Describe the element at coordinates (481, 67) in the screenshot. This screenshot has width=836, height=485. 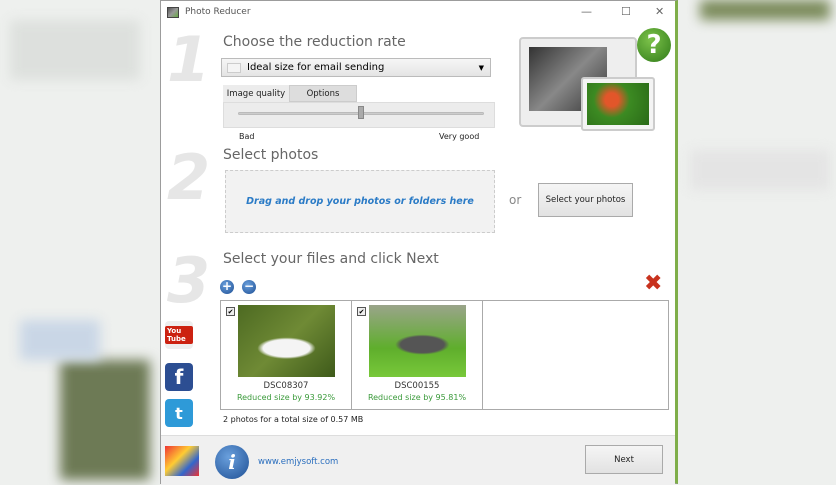
I see `chevron-down-icon: ▼` at that location.